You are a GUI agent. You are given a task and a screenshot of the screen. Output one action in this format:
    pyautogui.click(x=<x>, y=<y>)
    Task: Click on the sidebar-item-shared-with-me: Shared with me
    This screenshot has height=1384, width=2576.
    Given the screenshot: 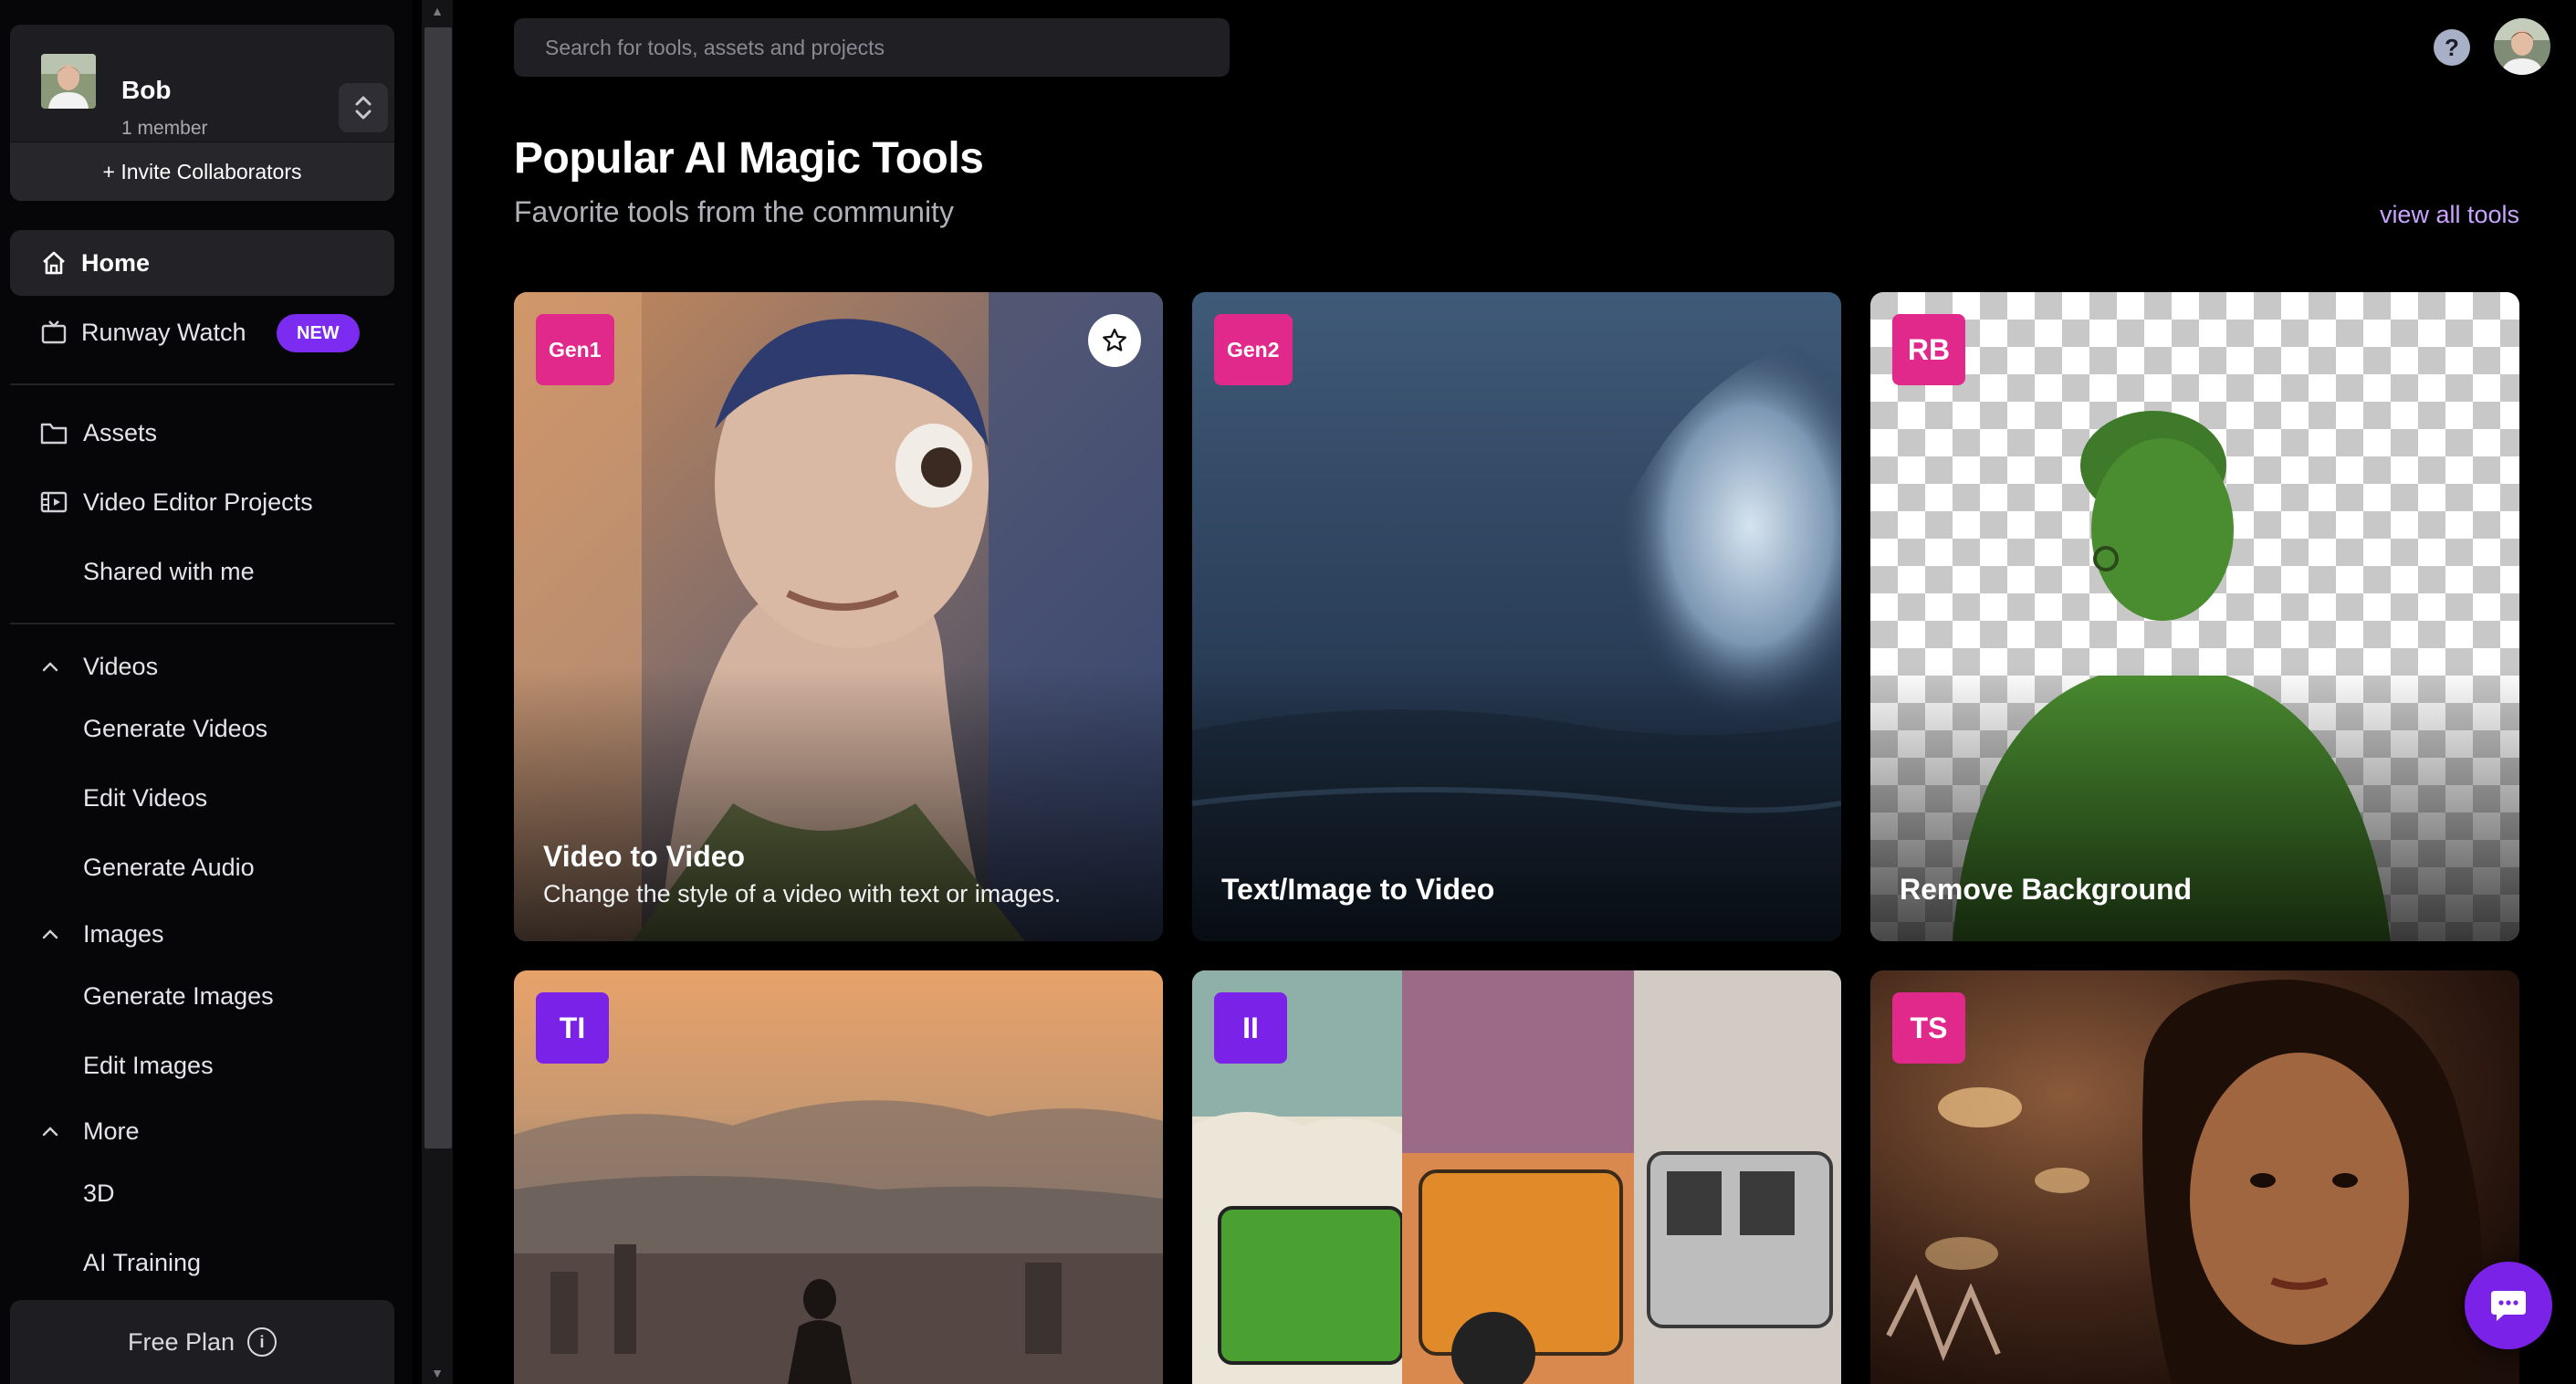 What is the action you would take?
    pyautogui.click(x=202, y=571)
    